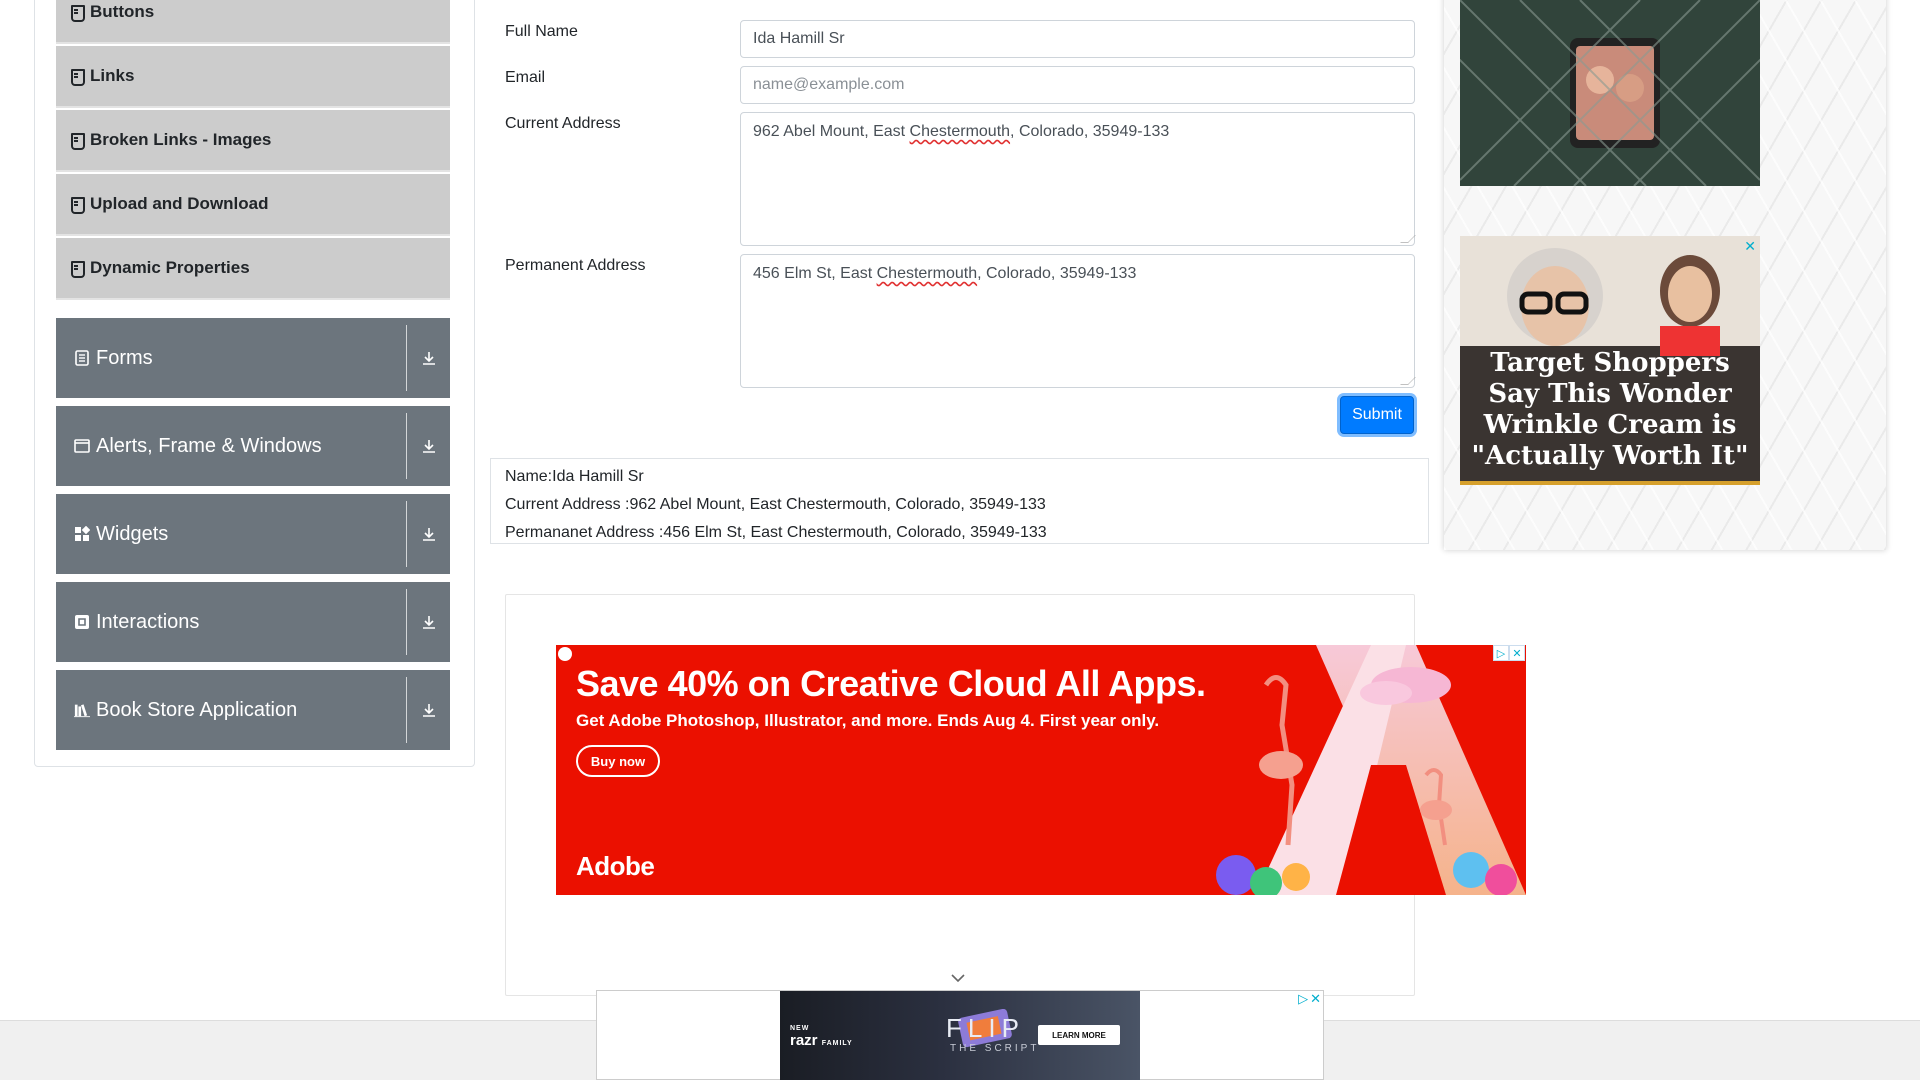 The height and width of the screenshot is (1080, 1920). Describe the element at coordinates (995, 1048) in the screenshot. I see `ad-tagline: THE SCRIPT` at that location.